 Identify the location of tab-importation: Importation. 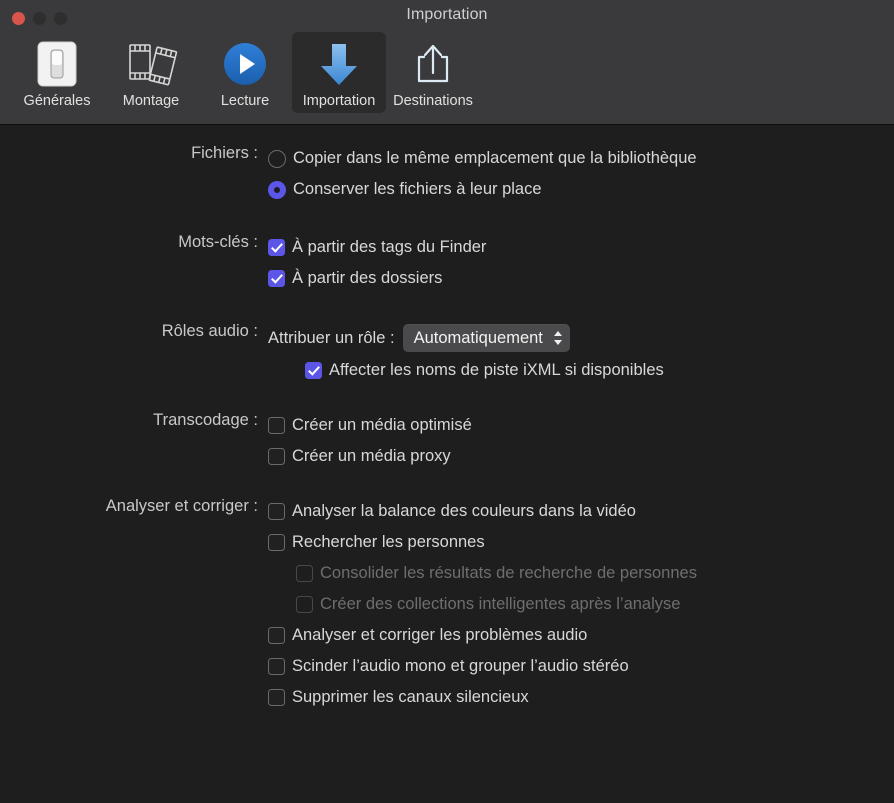
(339, 72).